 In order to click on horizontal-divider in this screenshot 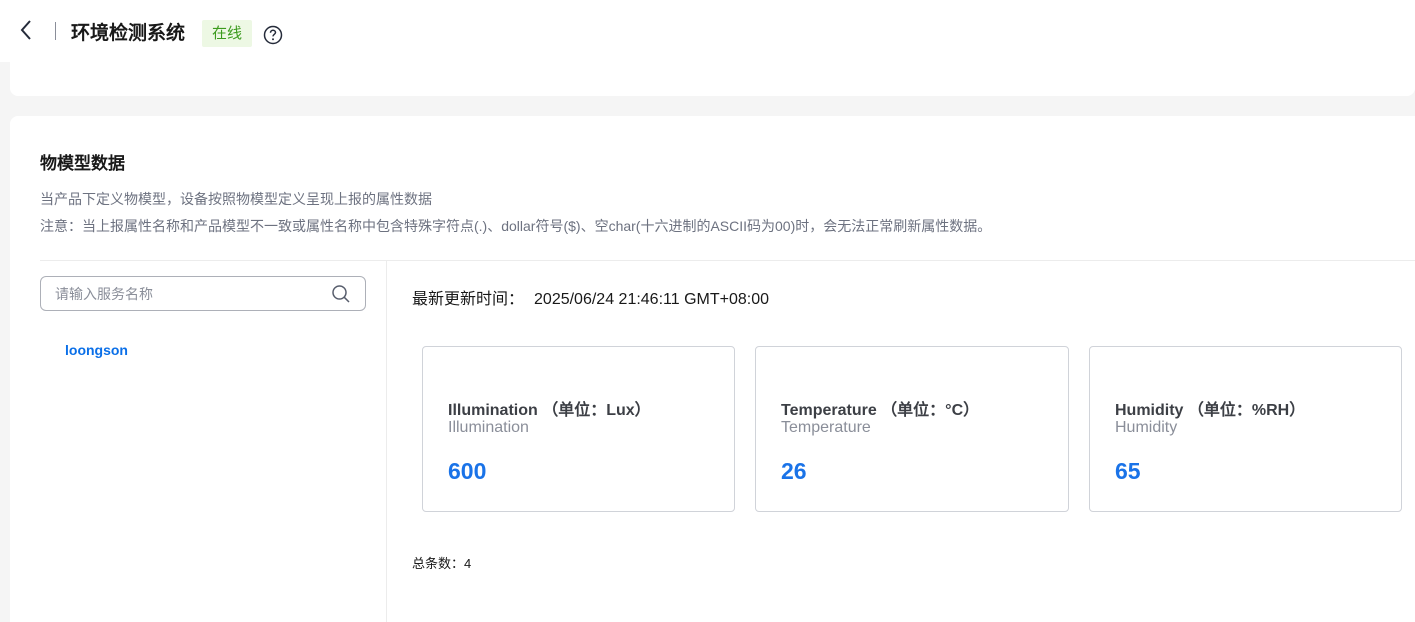, I will do `click(727, 260)`.